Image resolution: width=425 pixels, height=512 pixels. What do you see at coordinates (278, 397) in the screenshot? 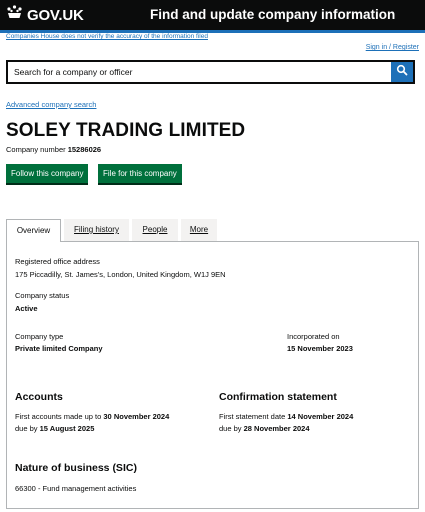
I see `confirmation-heading: Confirmation statement` at bounding box center [278, 397].